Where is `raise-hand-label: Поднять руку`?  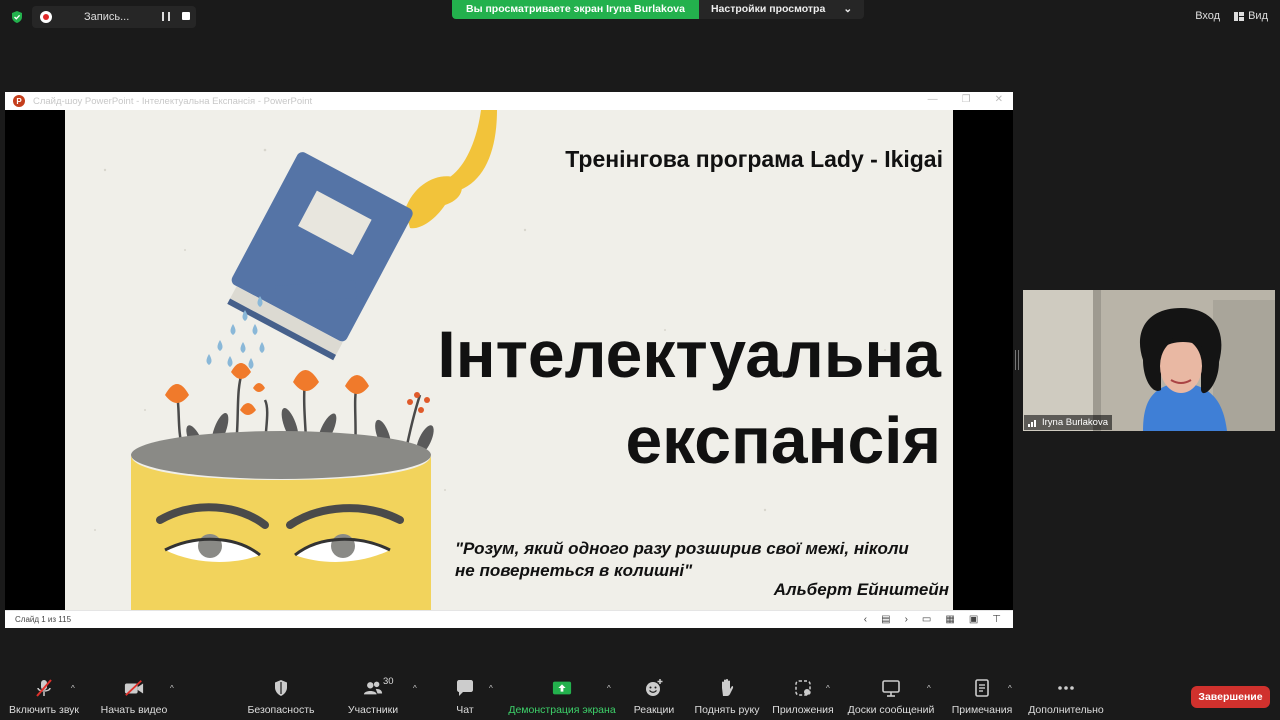 raise-hand-label: Поднять руку is located at coordinates (727, 710).